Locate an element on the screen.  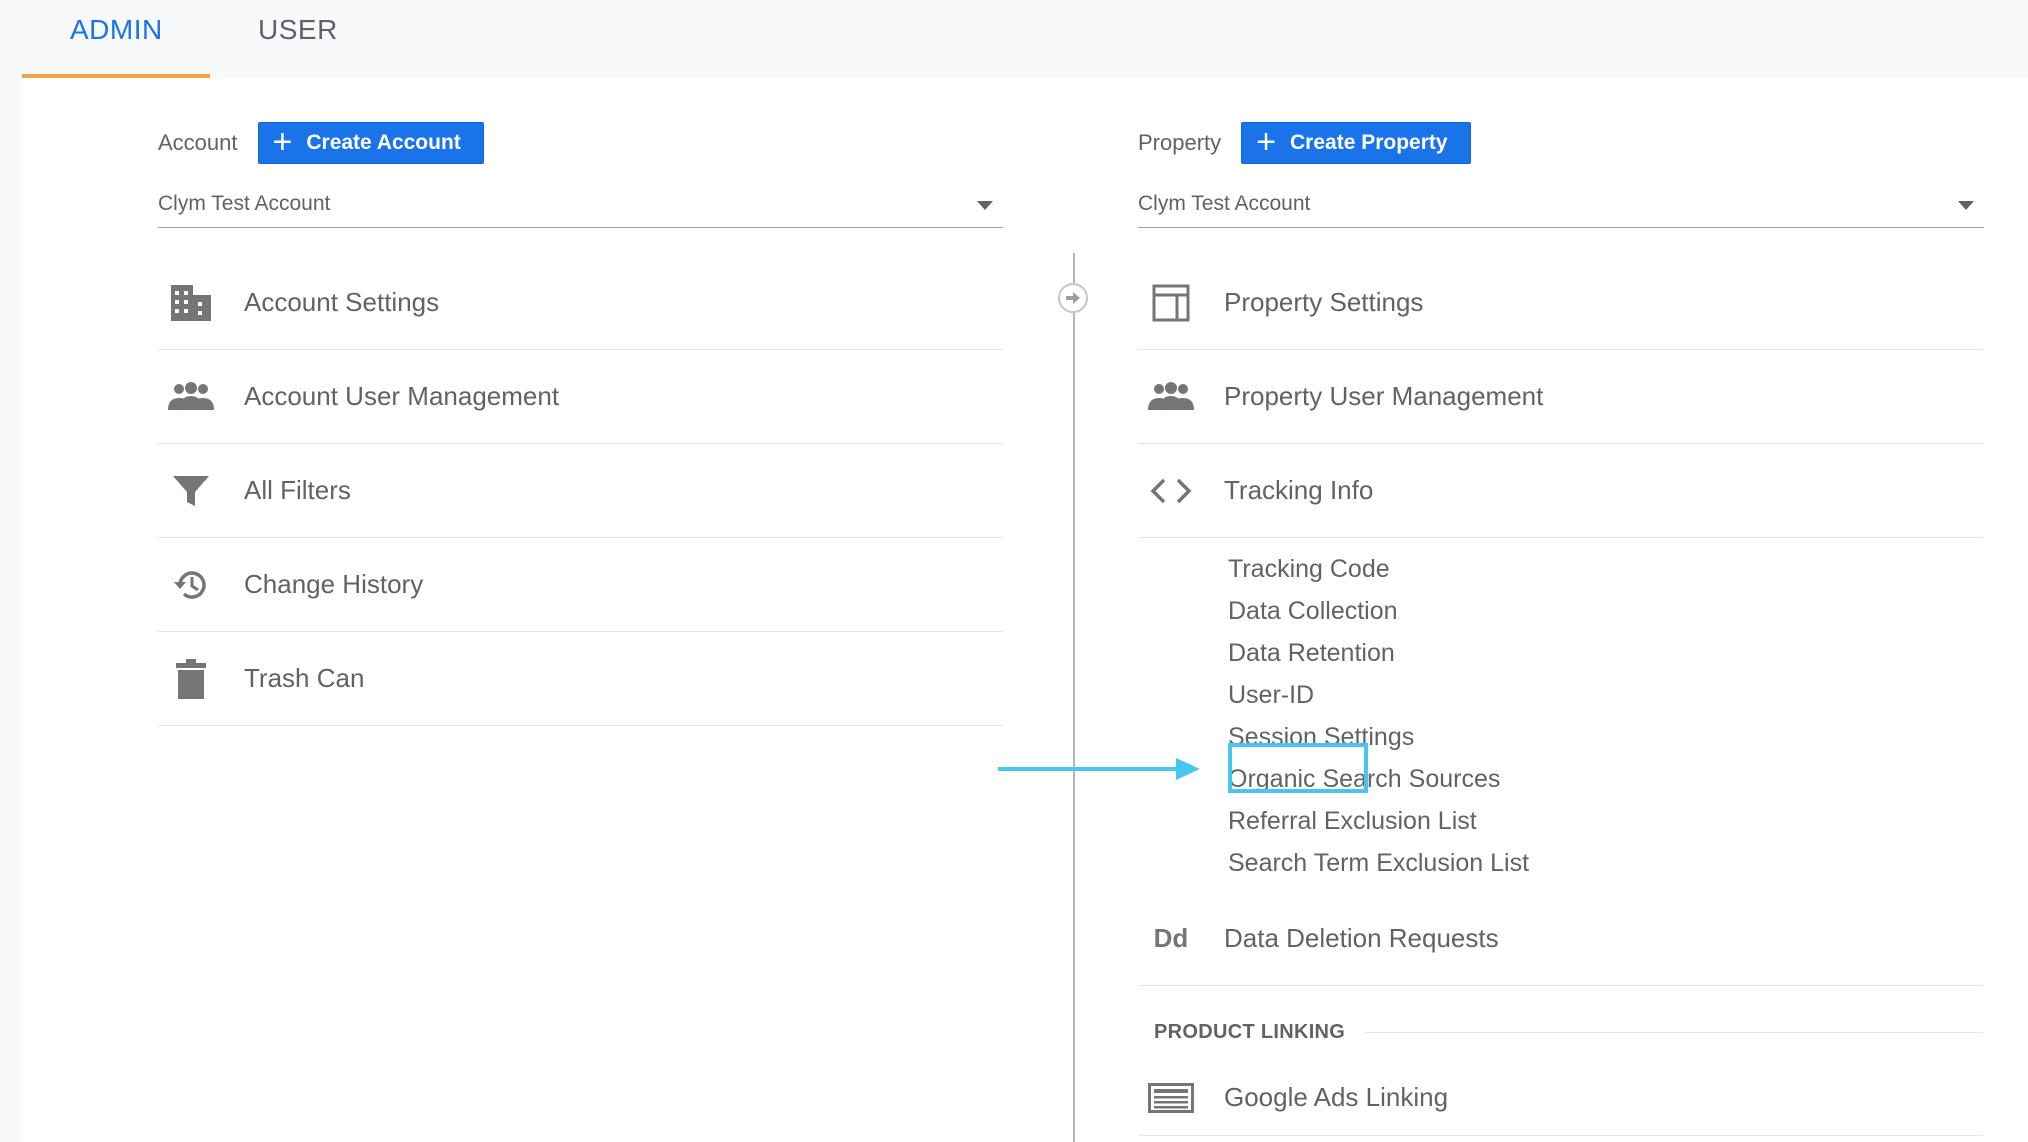
all-filters-label: All Filters is located at coordinates (297, 490).